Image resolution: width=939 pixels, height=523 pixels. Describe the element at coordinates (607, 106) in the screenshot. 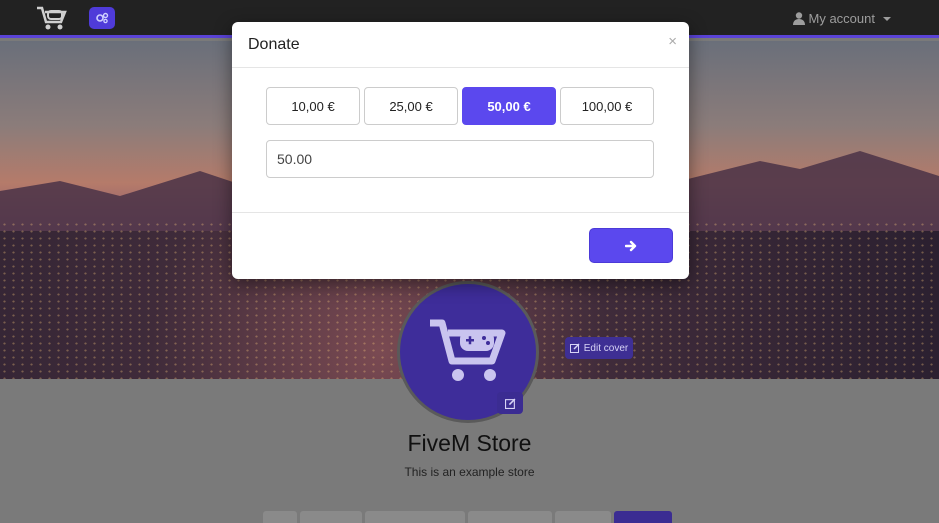

I see `amount-option-100: 100,00 €` at that location.